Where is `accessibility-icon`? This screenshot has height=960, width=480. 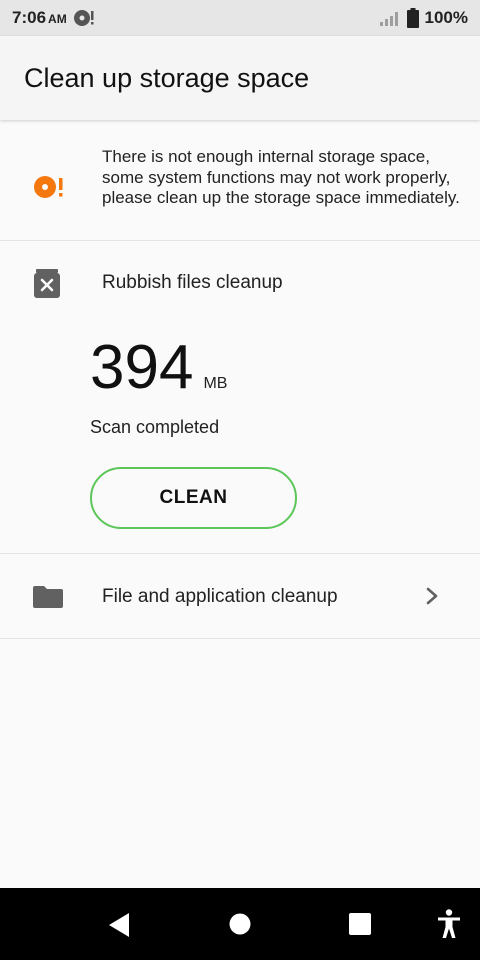
accessibility-icon is located at coordinates (449, 924).